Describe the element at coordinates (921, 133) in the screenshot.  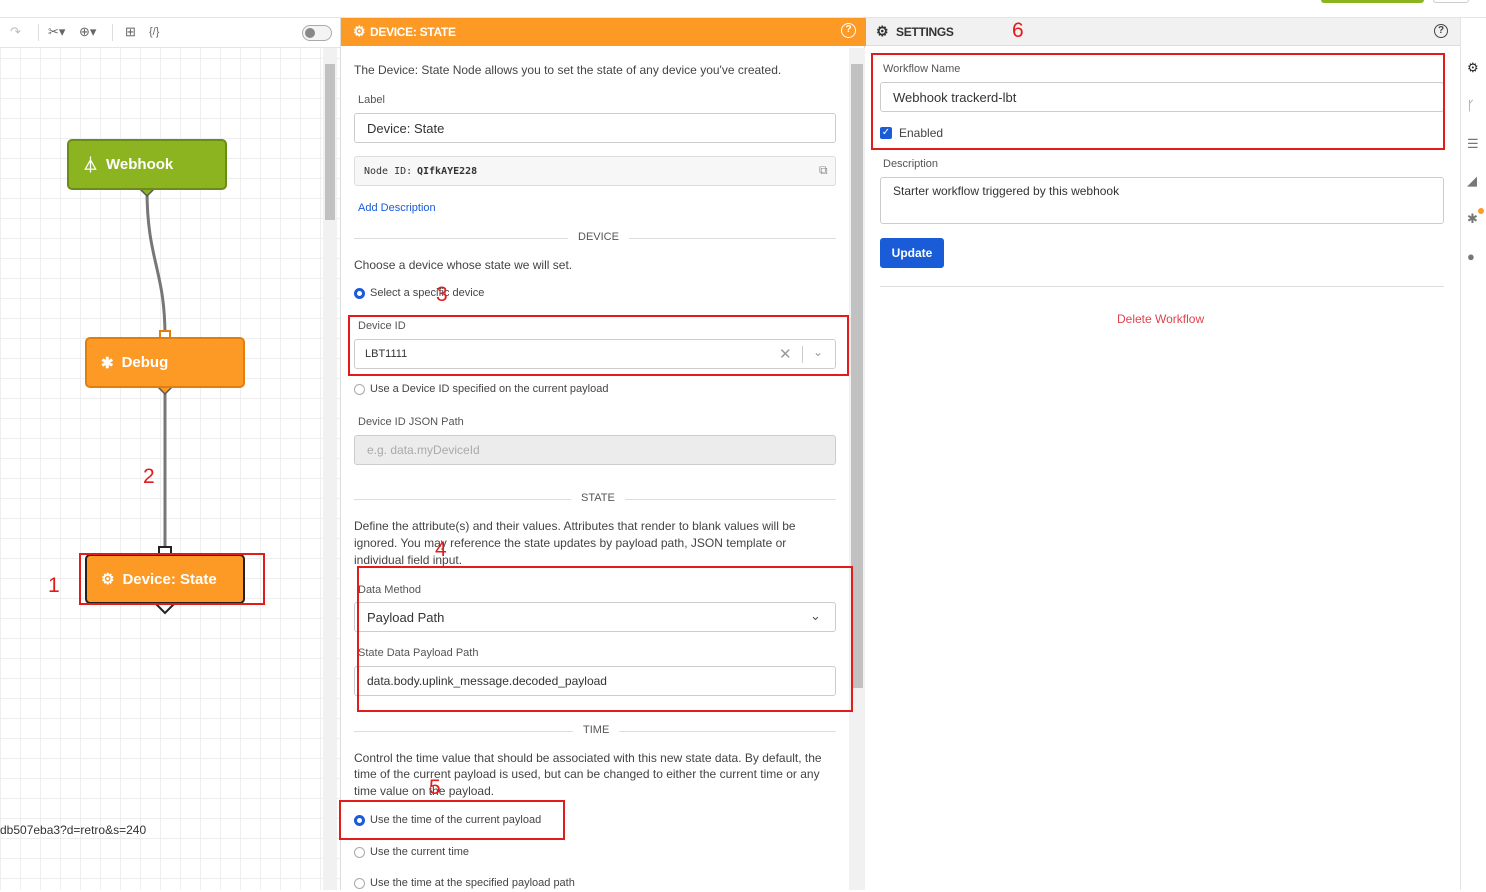
I see `enabled-label: Enabled` at that location.